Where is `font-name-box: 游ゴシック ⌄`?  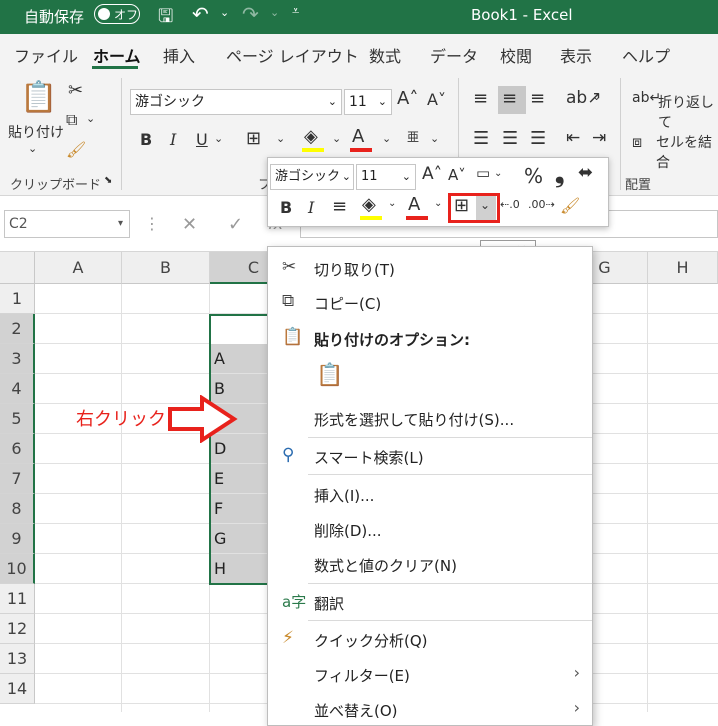
font-name-box: 游ゴシック ⌄ is located at coordinates (236, 102).